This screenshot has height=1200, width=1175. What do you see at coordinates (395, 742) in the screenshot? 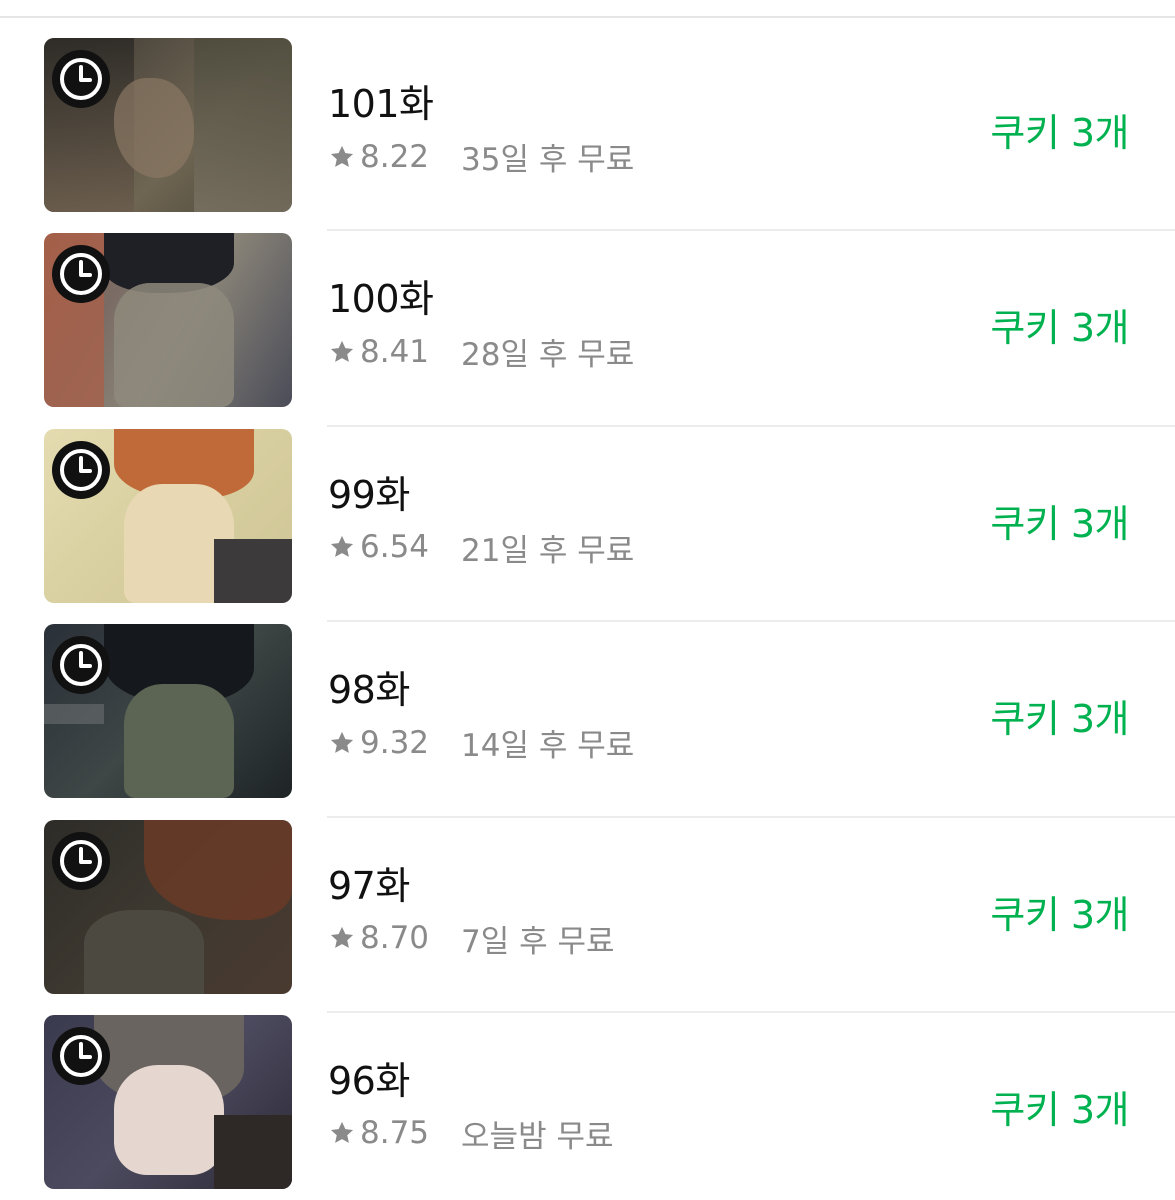
I see `episode-rating: 9.32` at bounding box center [395, 742].